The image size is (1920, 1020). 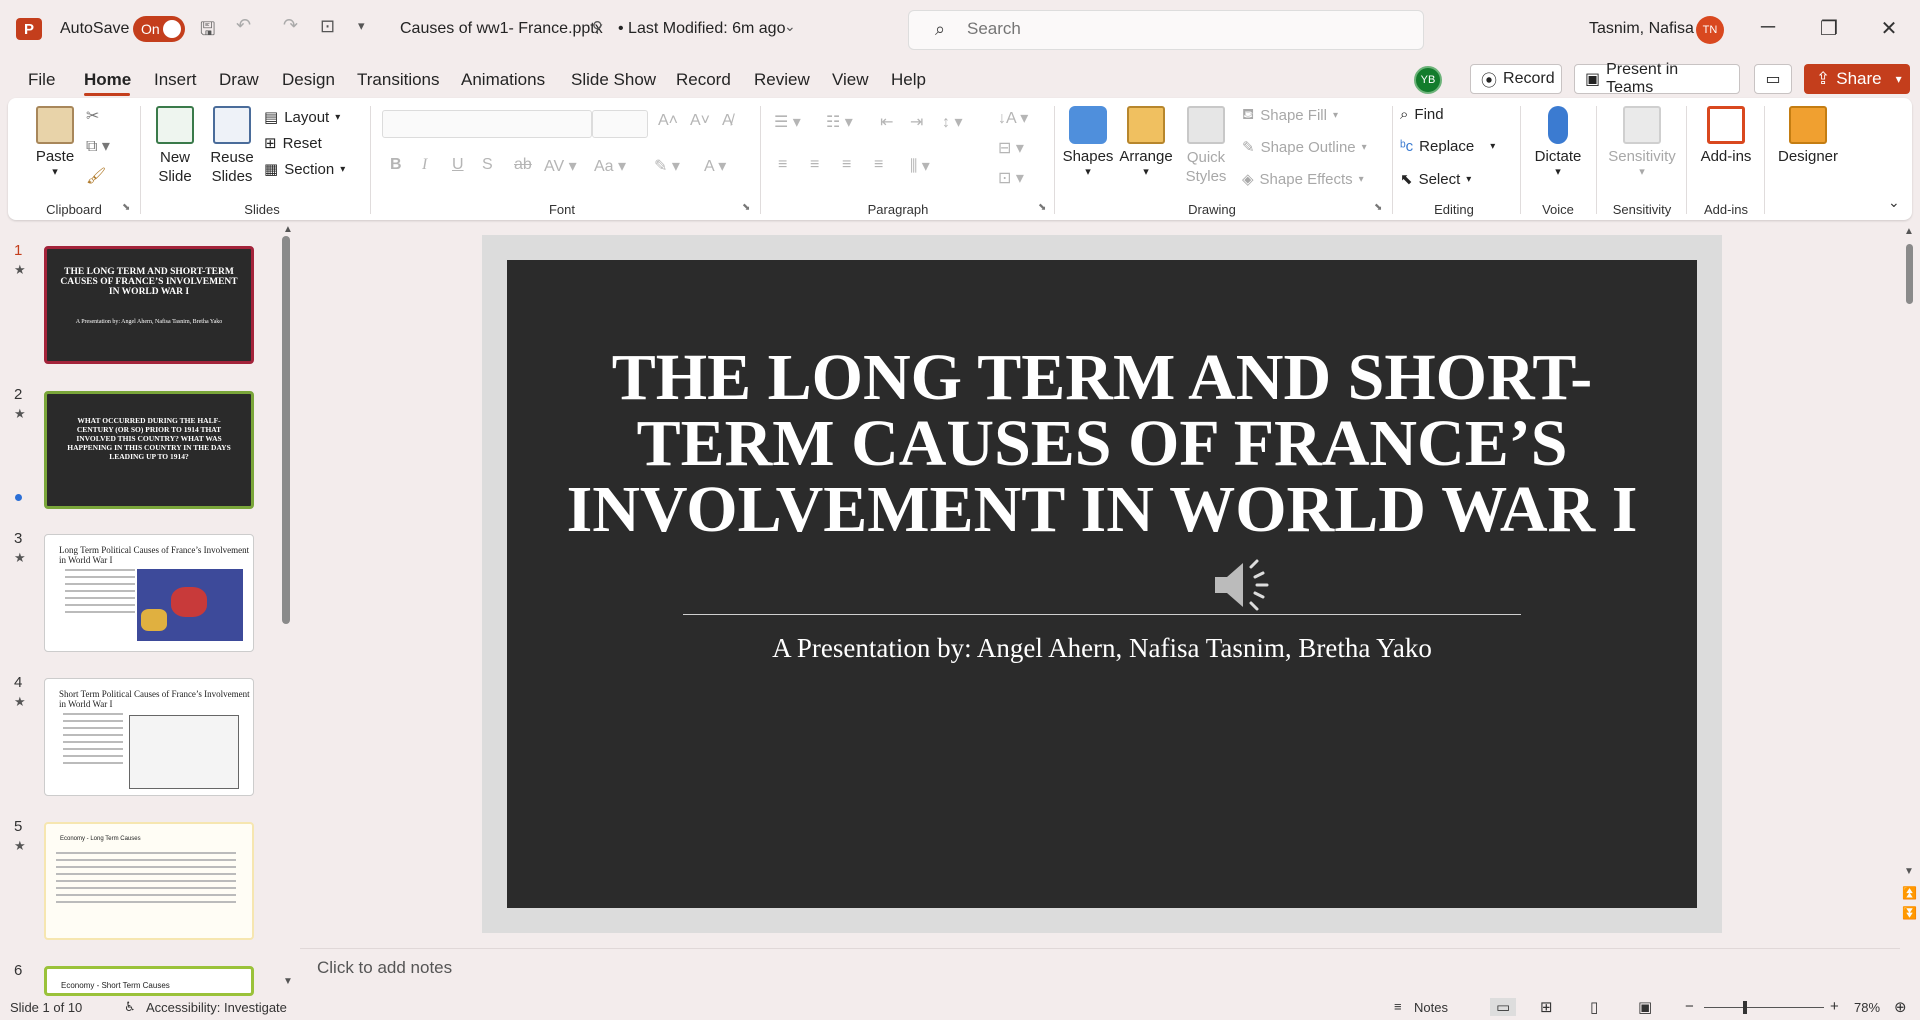 What do you see at coordinates (701, 29) in the screenshot?
I see `last-modified: • Last Modified: 6m ago` at bounding box center [701, 29].